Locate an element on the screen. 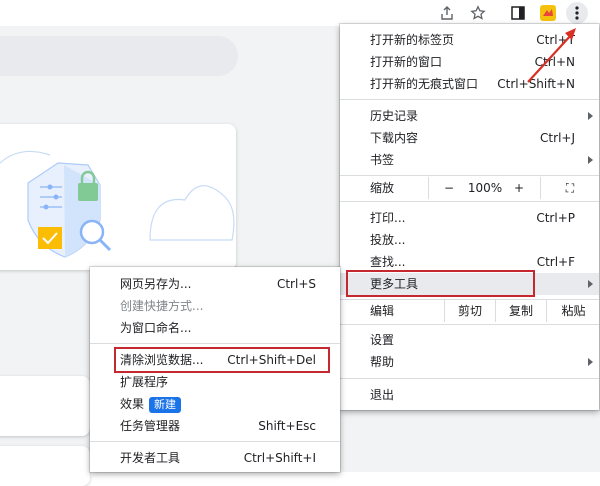  new-badge: 新建 is located at coordinates (165, 405).